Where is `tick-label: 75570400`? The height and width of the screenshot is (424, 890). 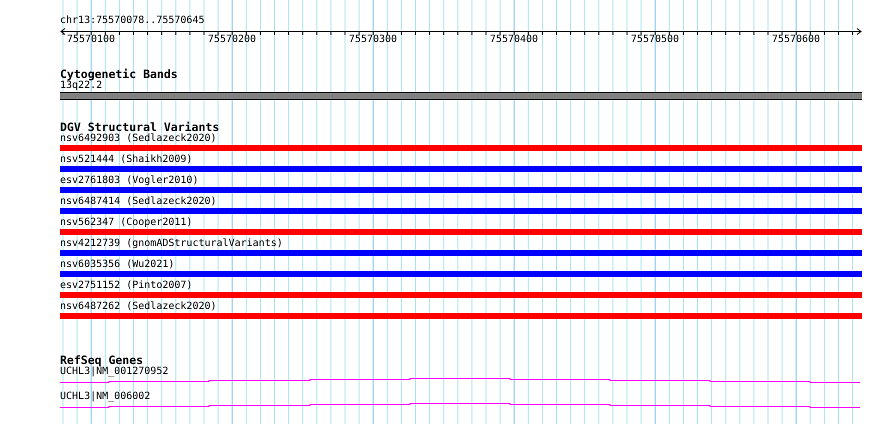 tick-label: 75570400 is located at coordinates (514, 40).